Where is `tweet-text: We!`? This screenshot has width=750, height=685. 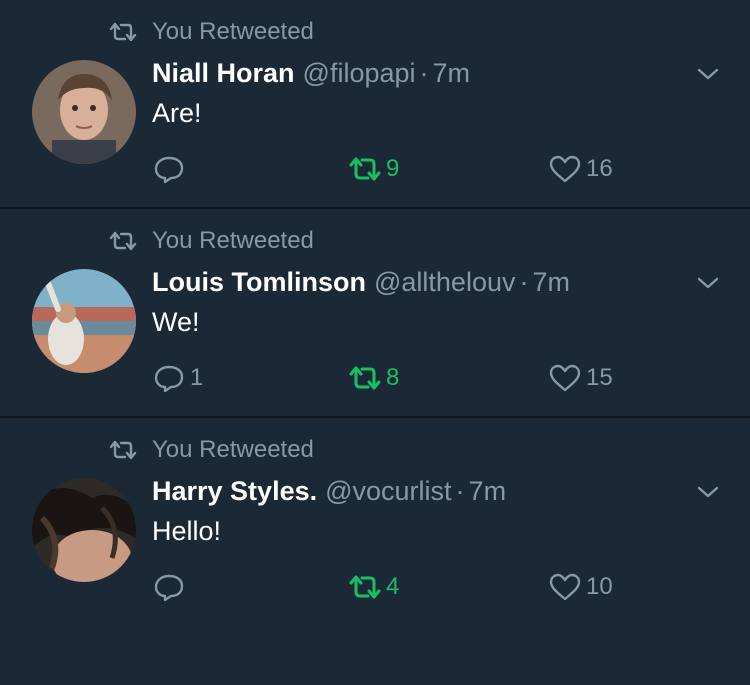
tweet-text: We! is located at coordinates (176, 322).